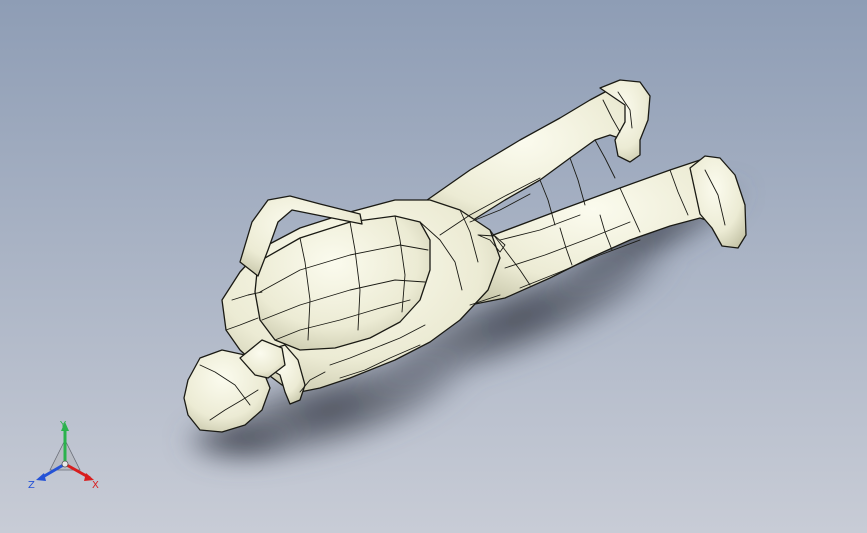 The width and height of the screenshot is (867, 533). I want to click on triad-y-label: Y, so click(63, 425).